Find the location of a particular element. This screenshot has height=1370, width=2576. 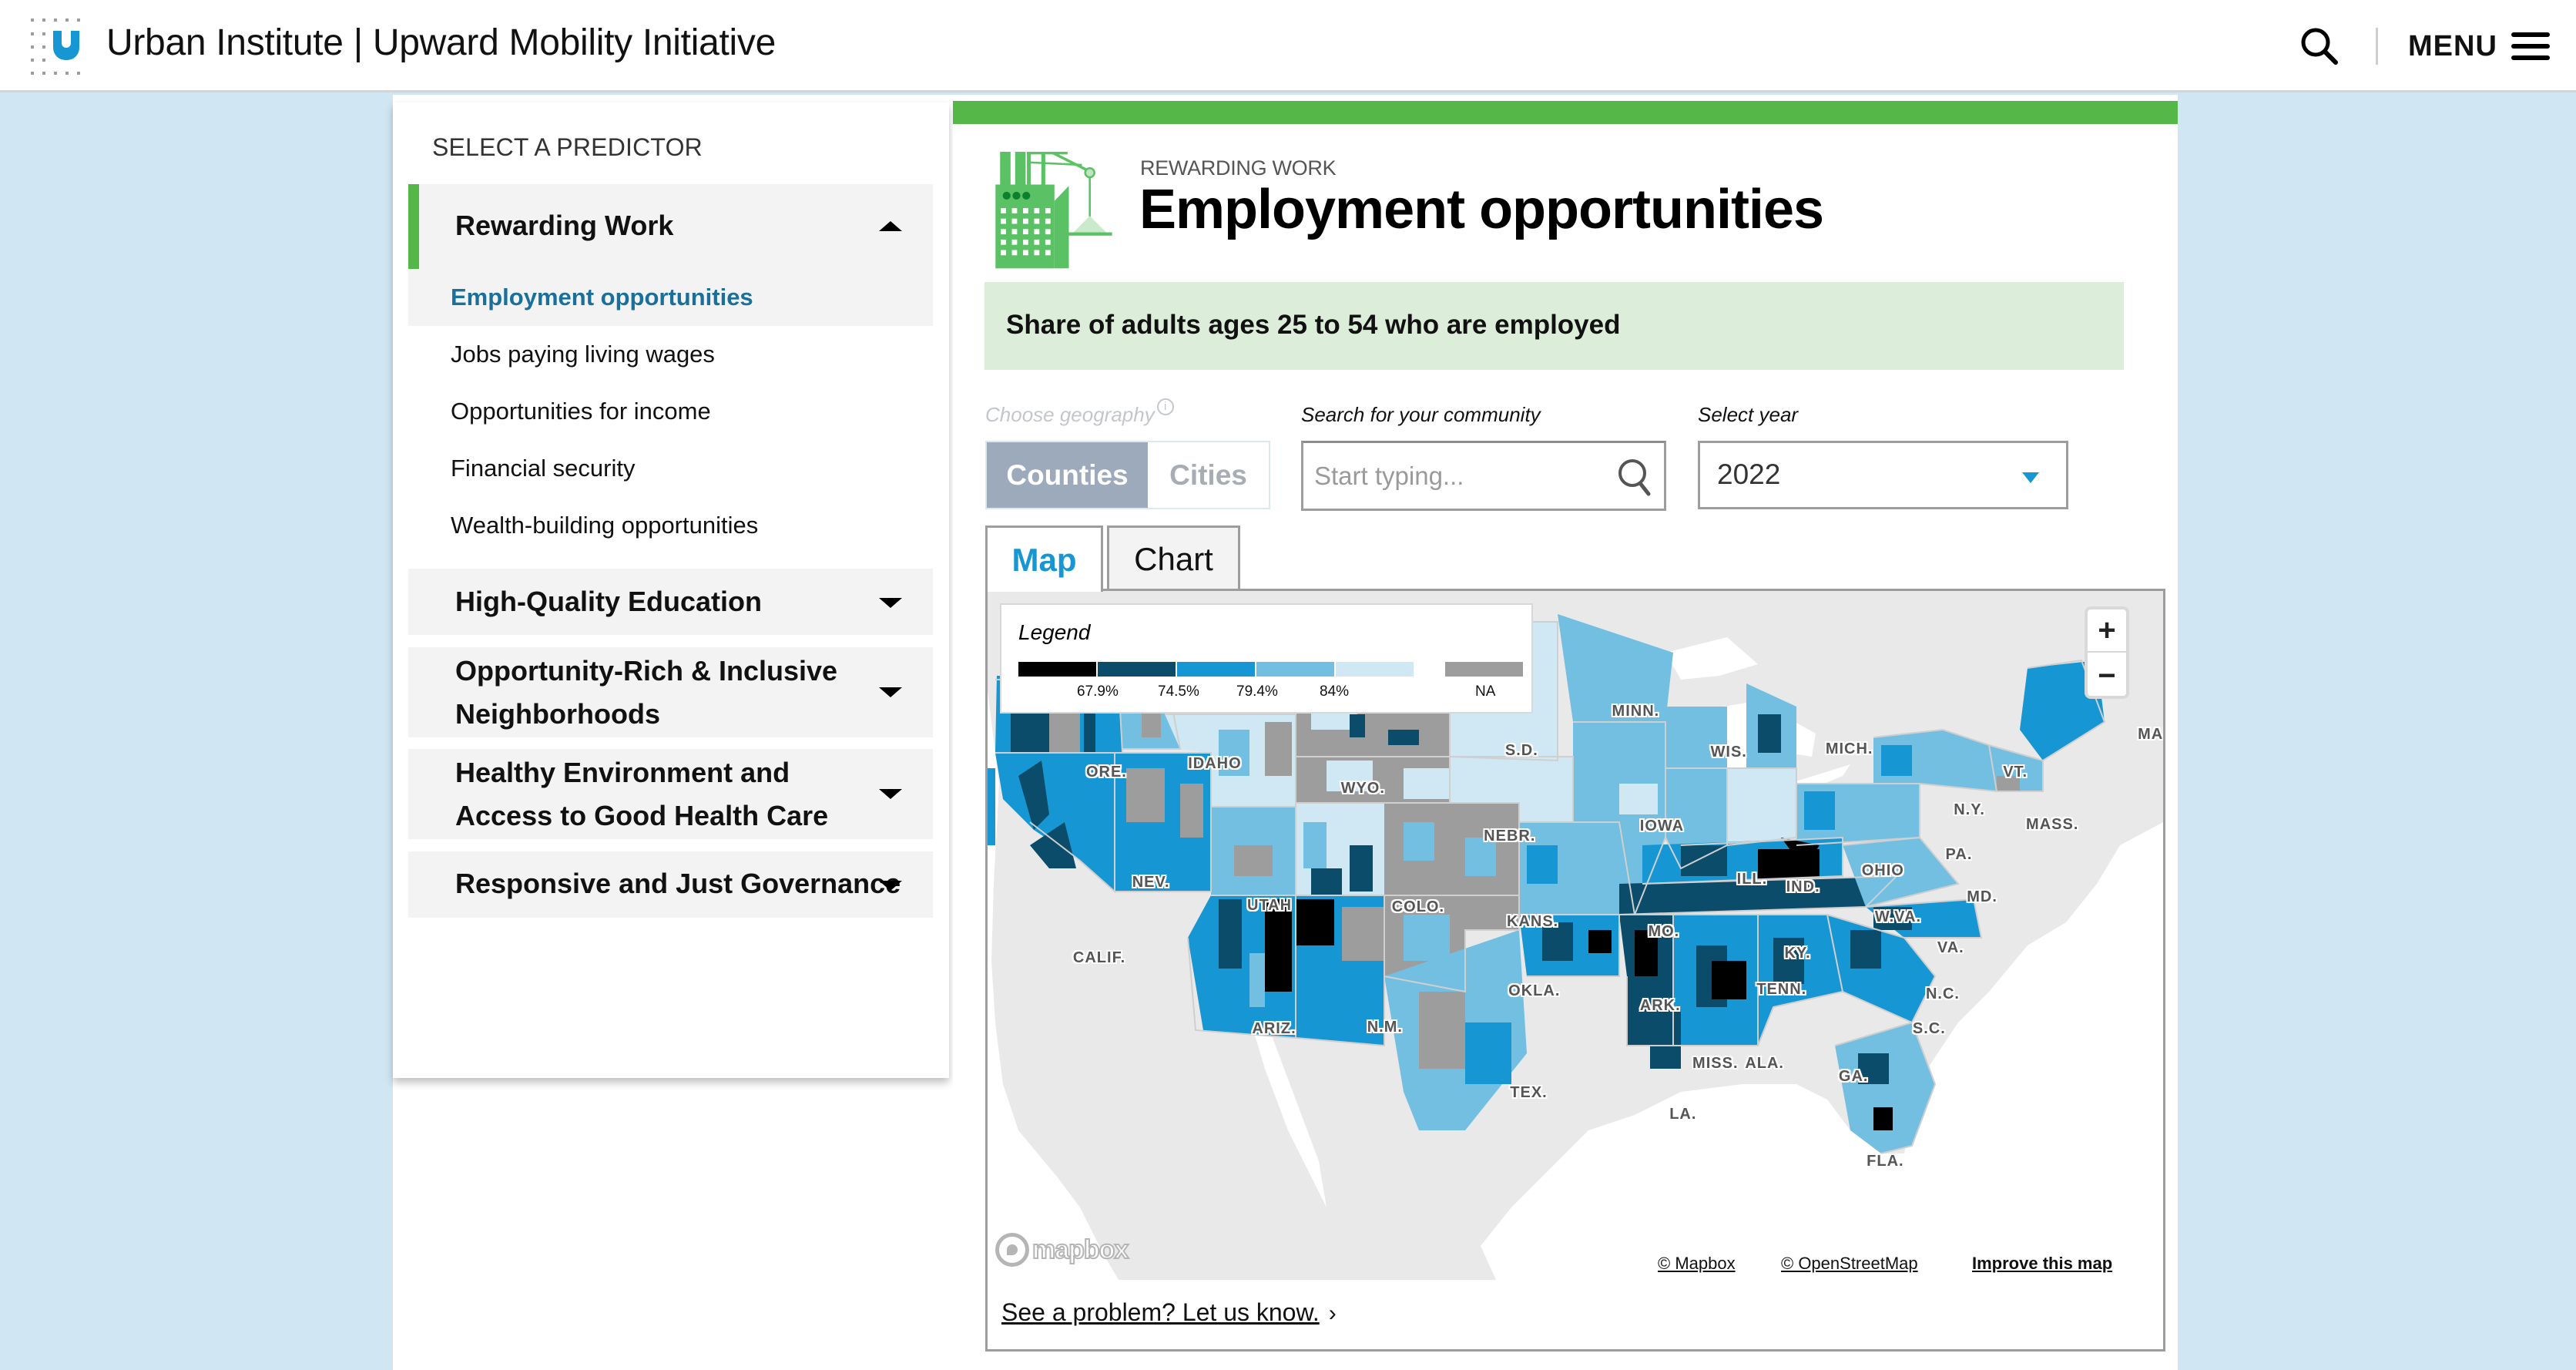

search-icon is located at coordinates (1635, 477).